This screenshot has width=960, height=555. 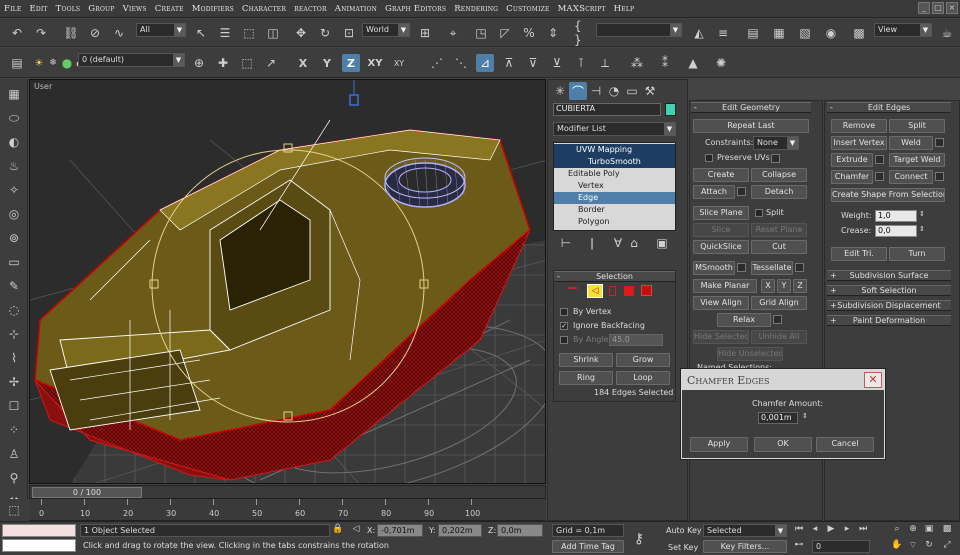 What do you see at coordinates (356, 9) in the screenshot?
I see `menu-animation: Animation` at bounding box center [356, 9].